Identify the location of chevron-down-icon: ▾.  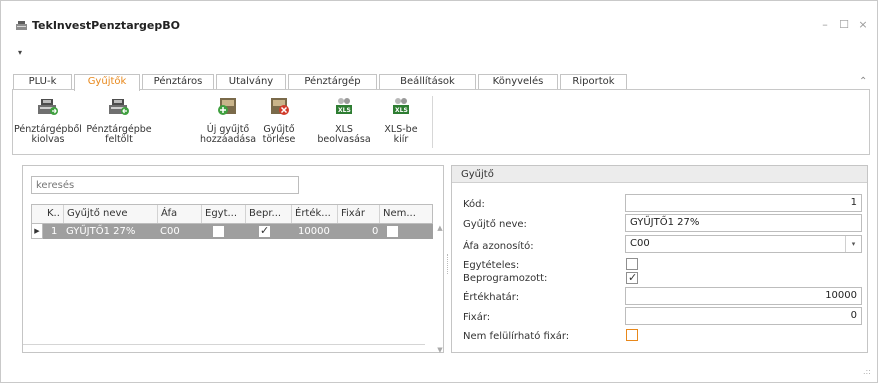
(853, 244).